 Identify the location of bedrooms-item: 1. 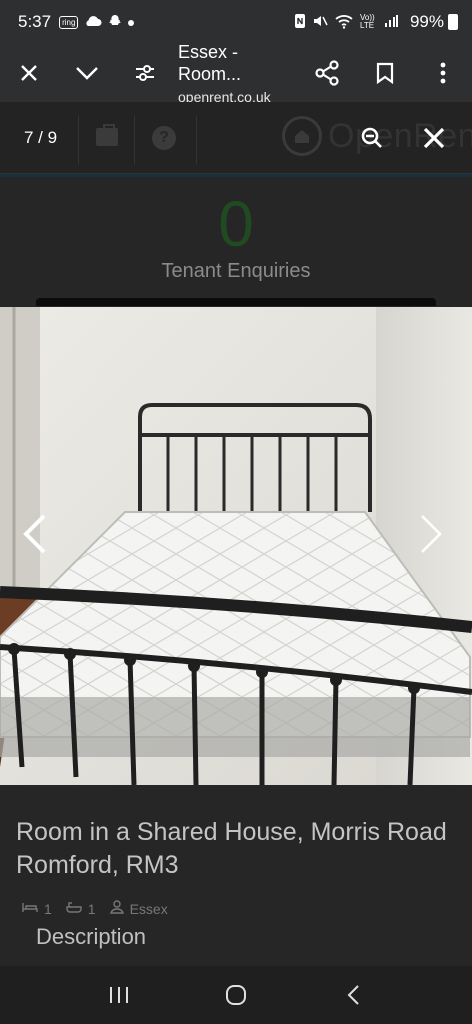
(37, 909).